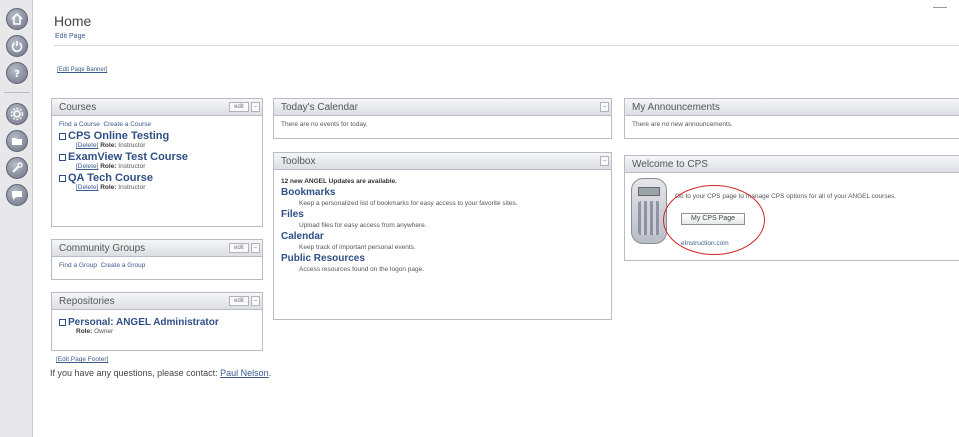 The image size is (959, 437). I want to click on cps-clicker-image, so click(649, 211).